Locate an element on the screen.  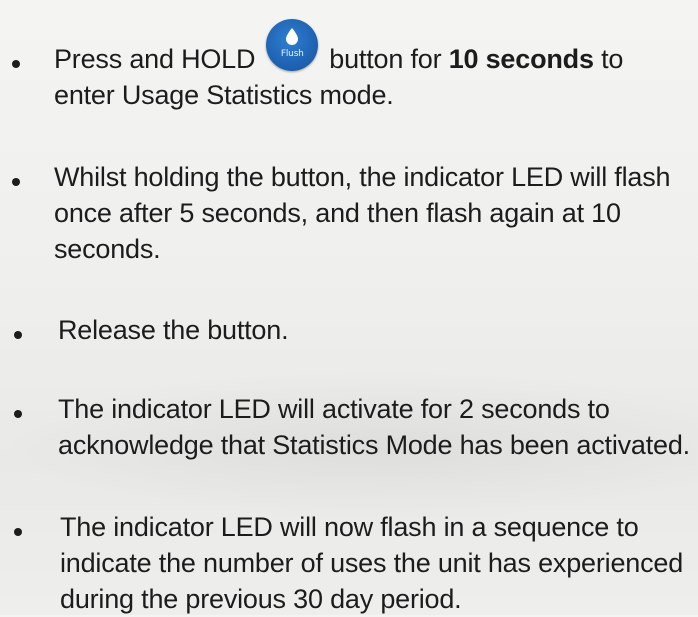
bullet-line-text: to is located at coordinates (608, 59).